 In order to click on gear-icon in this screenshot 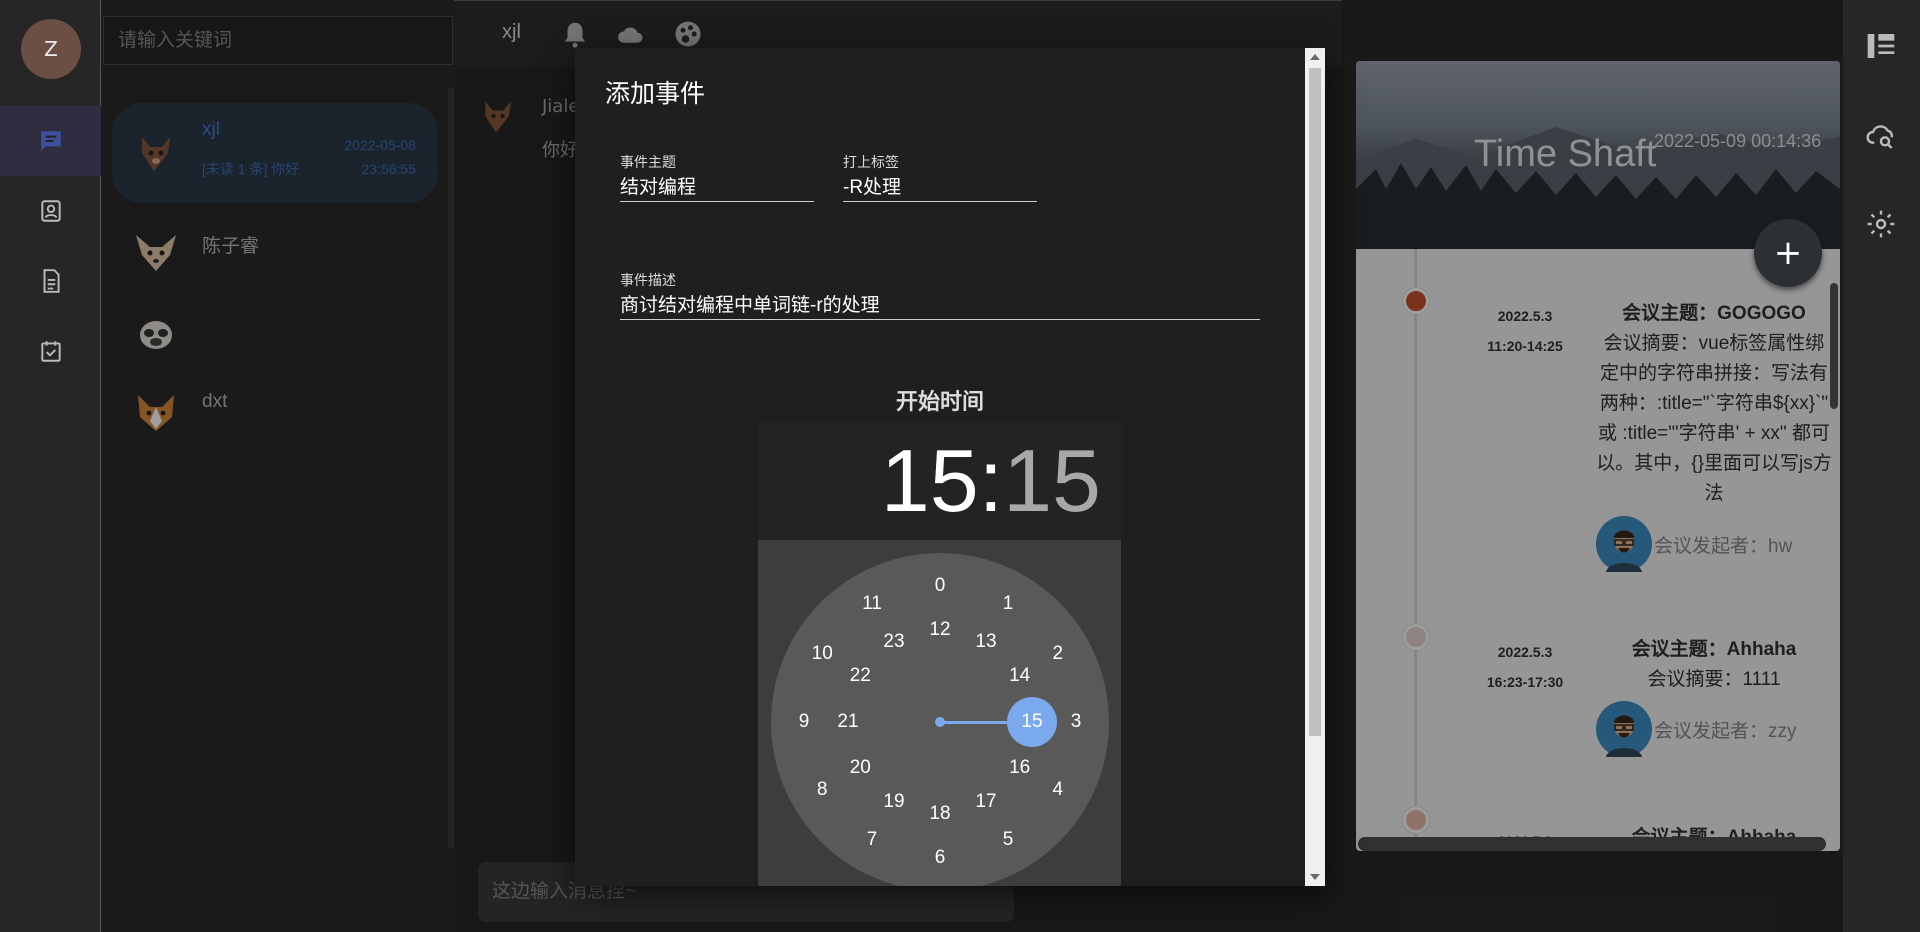, I will do `click(1881, 224)`.